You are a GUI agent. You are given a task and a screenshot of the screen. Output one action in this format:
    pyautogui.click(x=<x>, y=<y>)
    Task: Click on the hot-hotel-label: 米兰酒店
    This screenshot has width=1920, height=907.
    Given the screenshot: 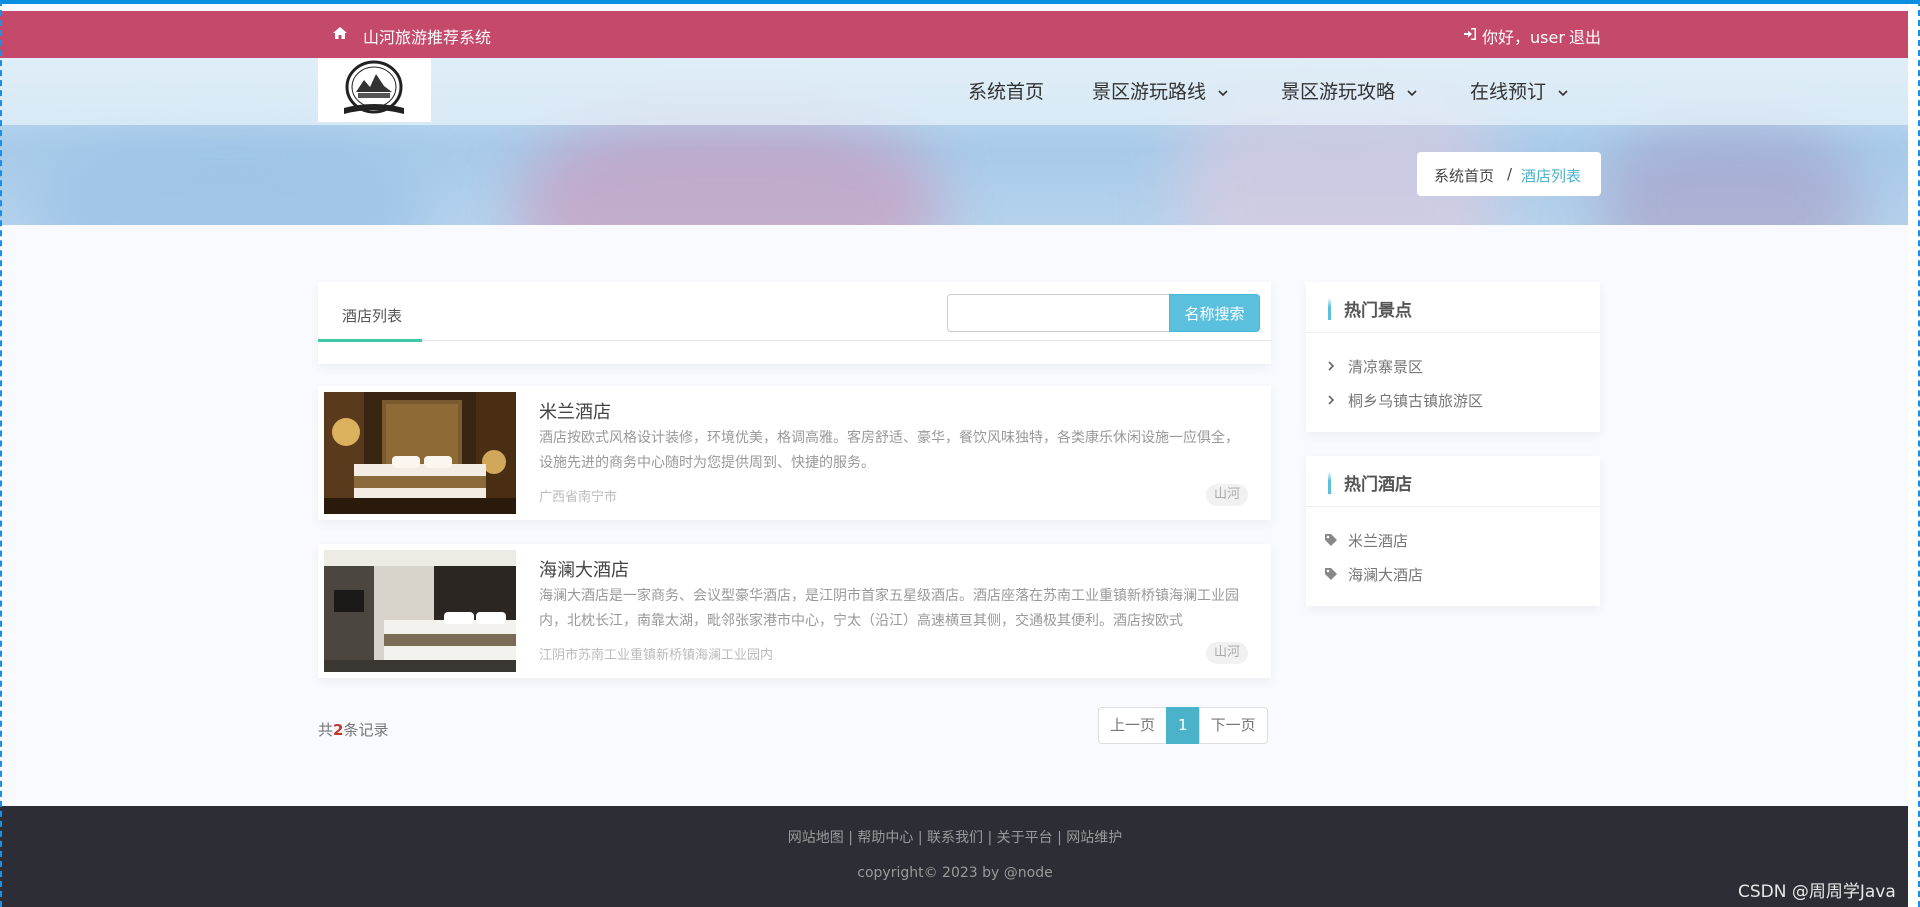 What is the action you would take?
    pyautogui.click(x=1378, y=541)
    